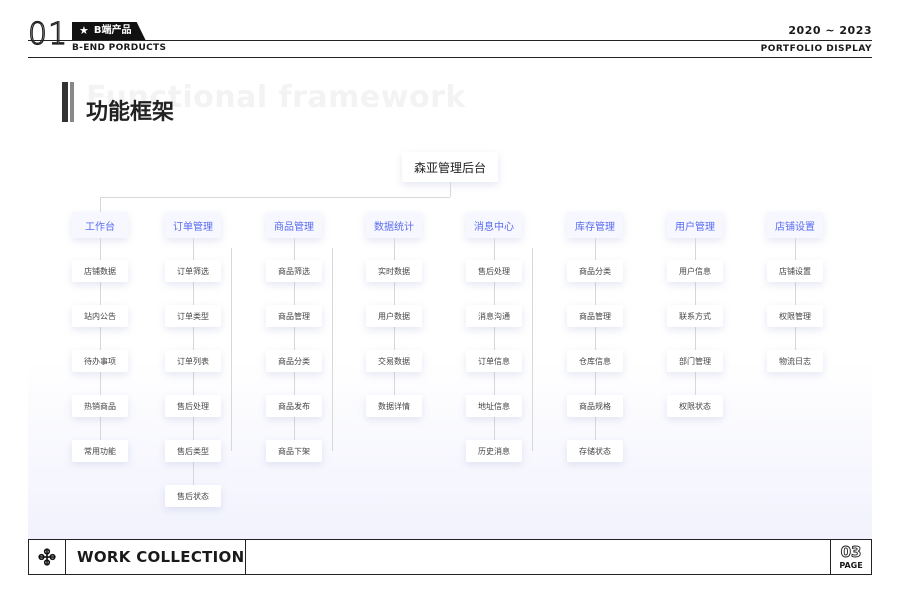 The height and width of the screenshot is (600, 900). I want to click on page-number: 03, so click(851, 552).